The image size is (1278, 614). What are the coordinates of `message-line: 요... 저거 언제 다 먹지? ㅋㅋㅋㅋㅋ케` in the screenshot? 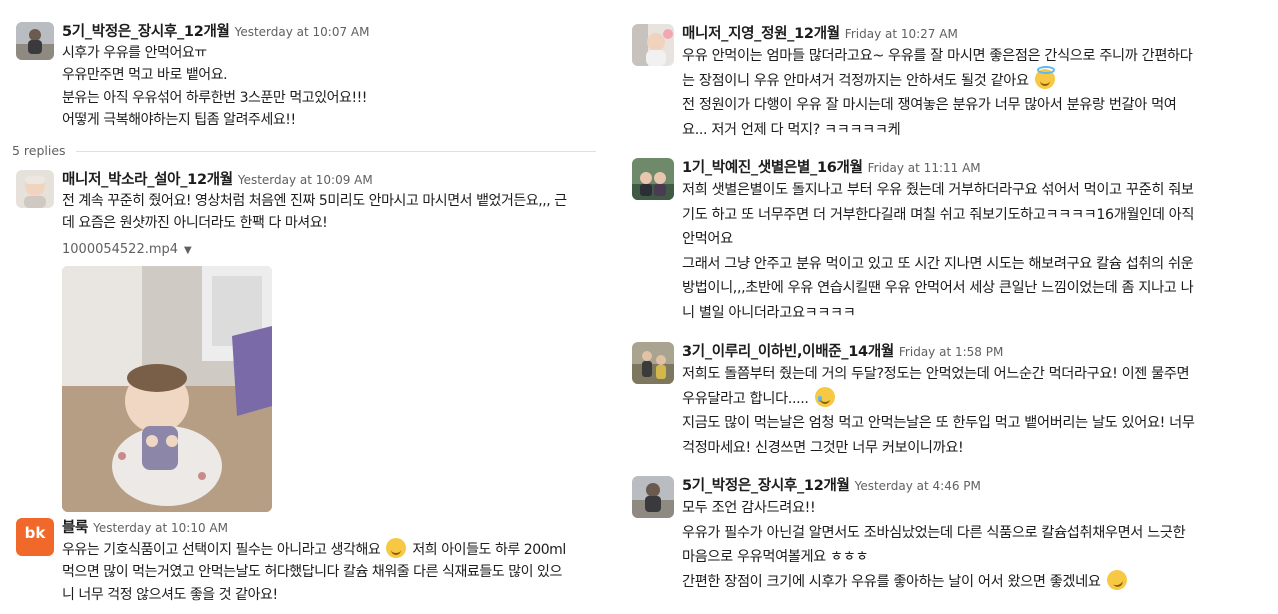 It's located at (791, 129).